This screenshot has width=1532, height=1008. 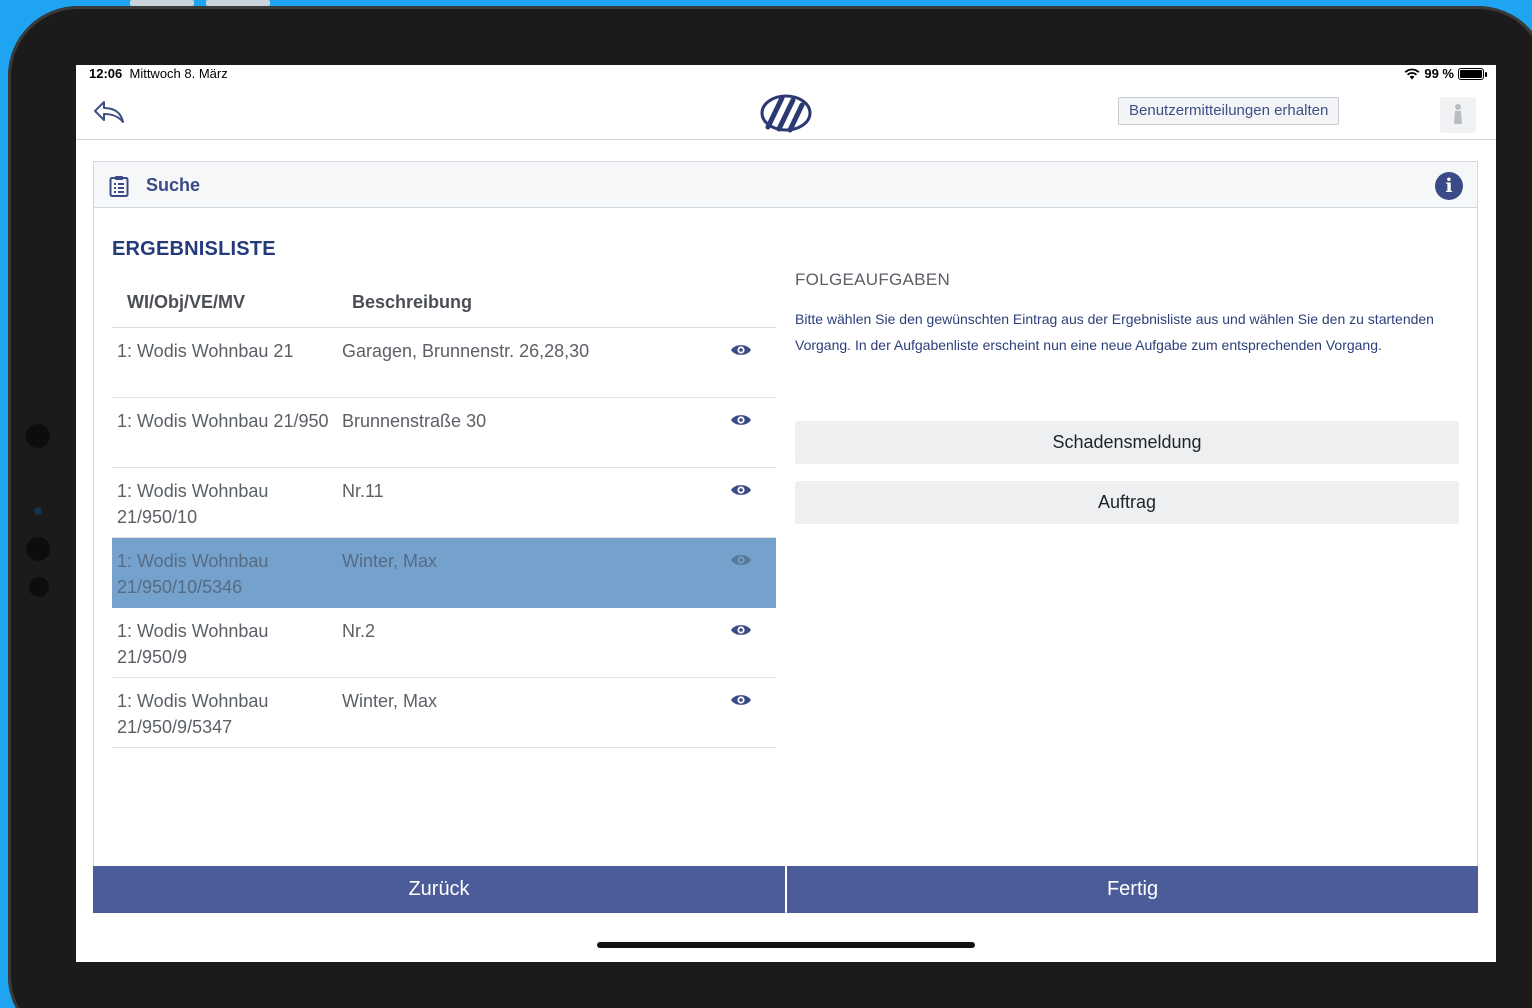 I want to click on results-list-header: WI/Obj/VE/MV Beschreibung, so click(x=444, y=301).